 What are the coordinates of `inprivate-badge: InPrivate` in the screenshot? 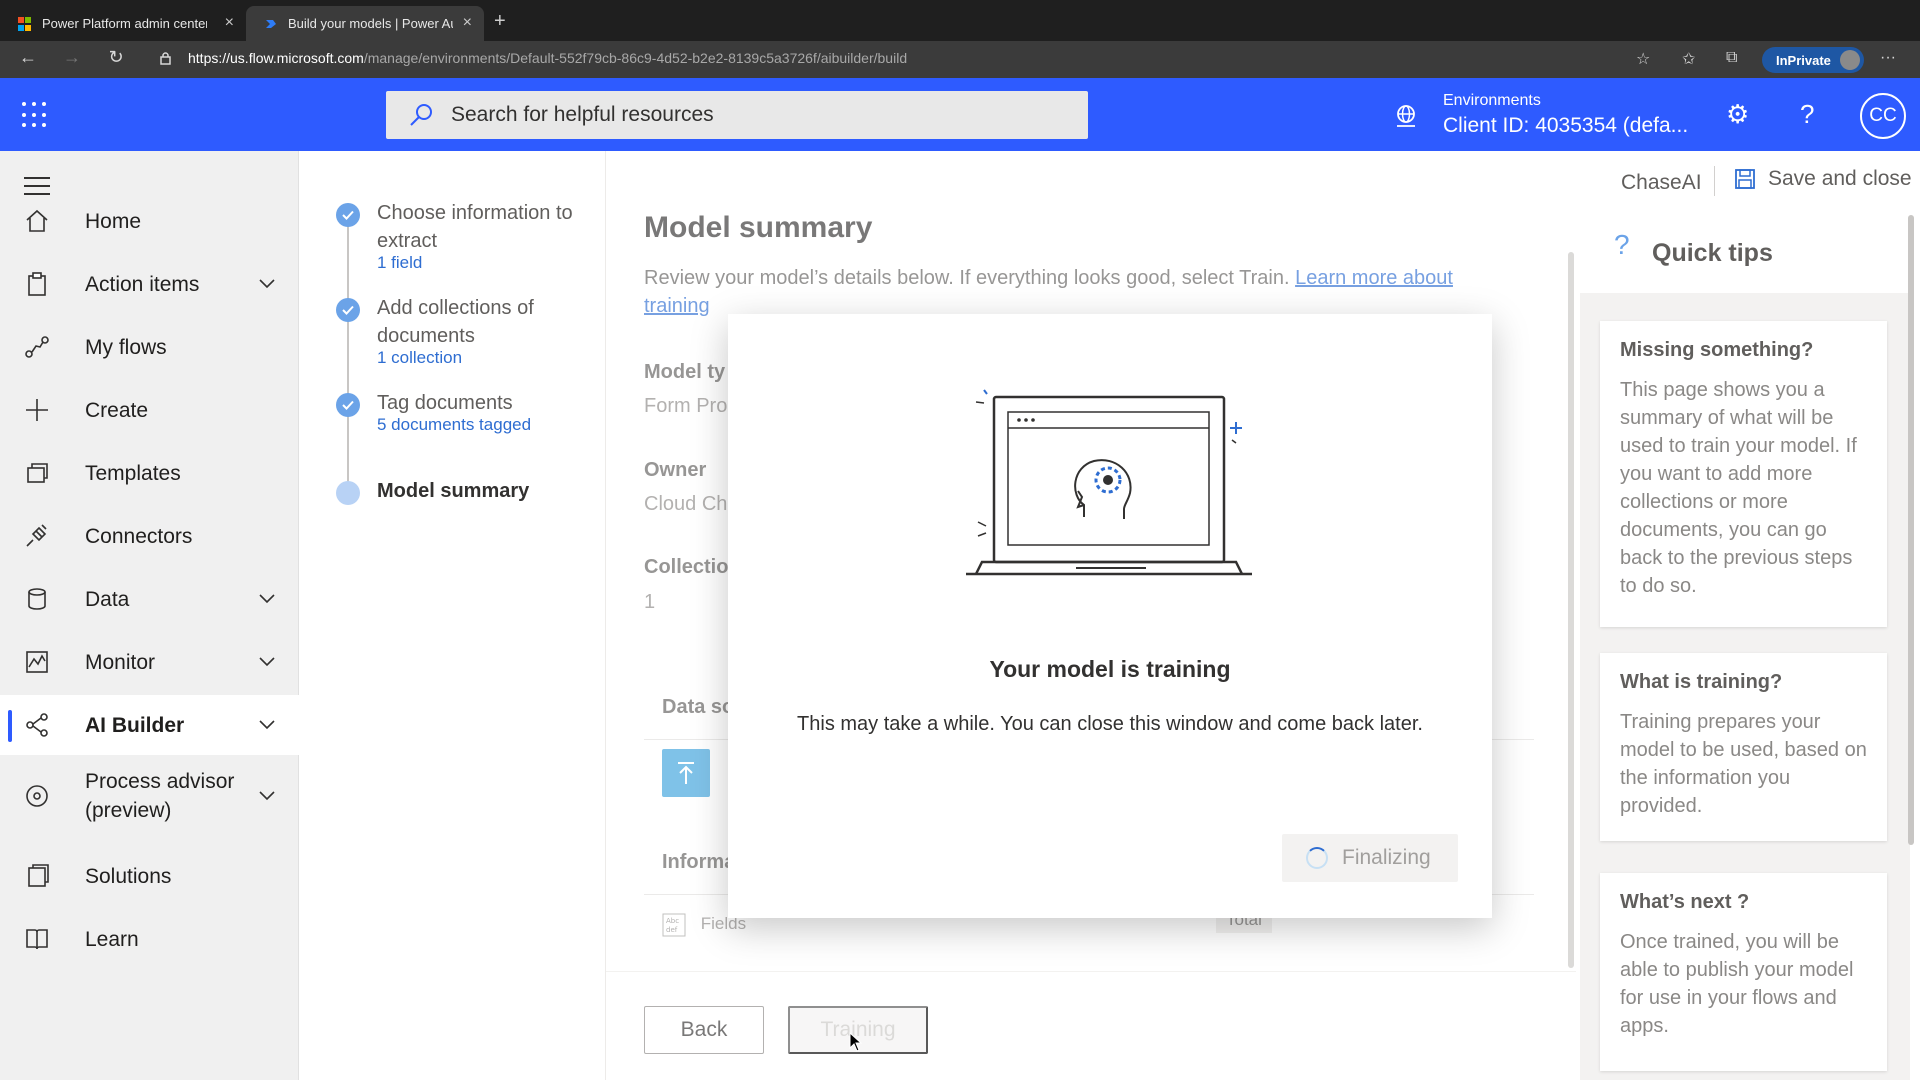 It's located at (1813, 60).